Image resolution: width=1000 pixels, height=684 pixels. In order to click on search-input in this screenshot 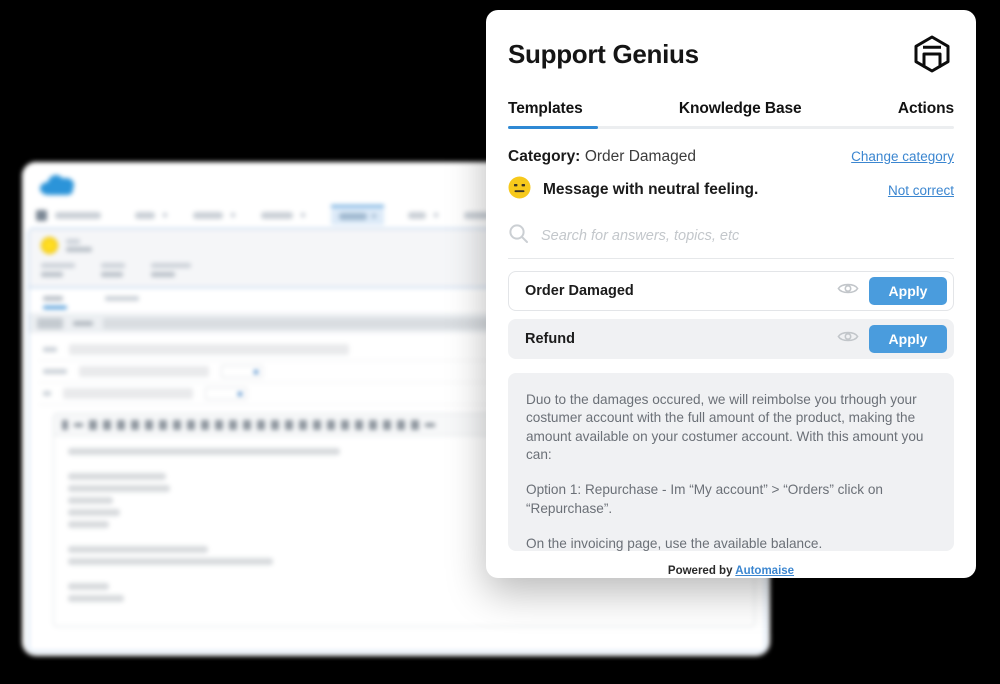, I will do `click(747, 236)`.